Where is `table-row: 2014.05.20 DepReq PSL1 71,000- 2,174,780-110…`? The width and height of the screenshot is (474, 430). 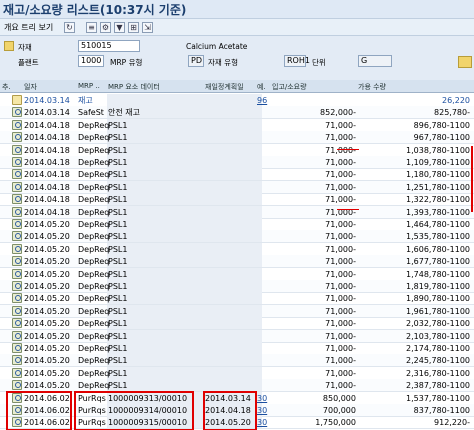
table-row: 2014.05.20 DepReq PSL1 71,000- 2,174,780-110… is located at coordinates (237, 348).